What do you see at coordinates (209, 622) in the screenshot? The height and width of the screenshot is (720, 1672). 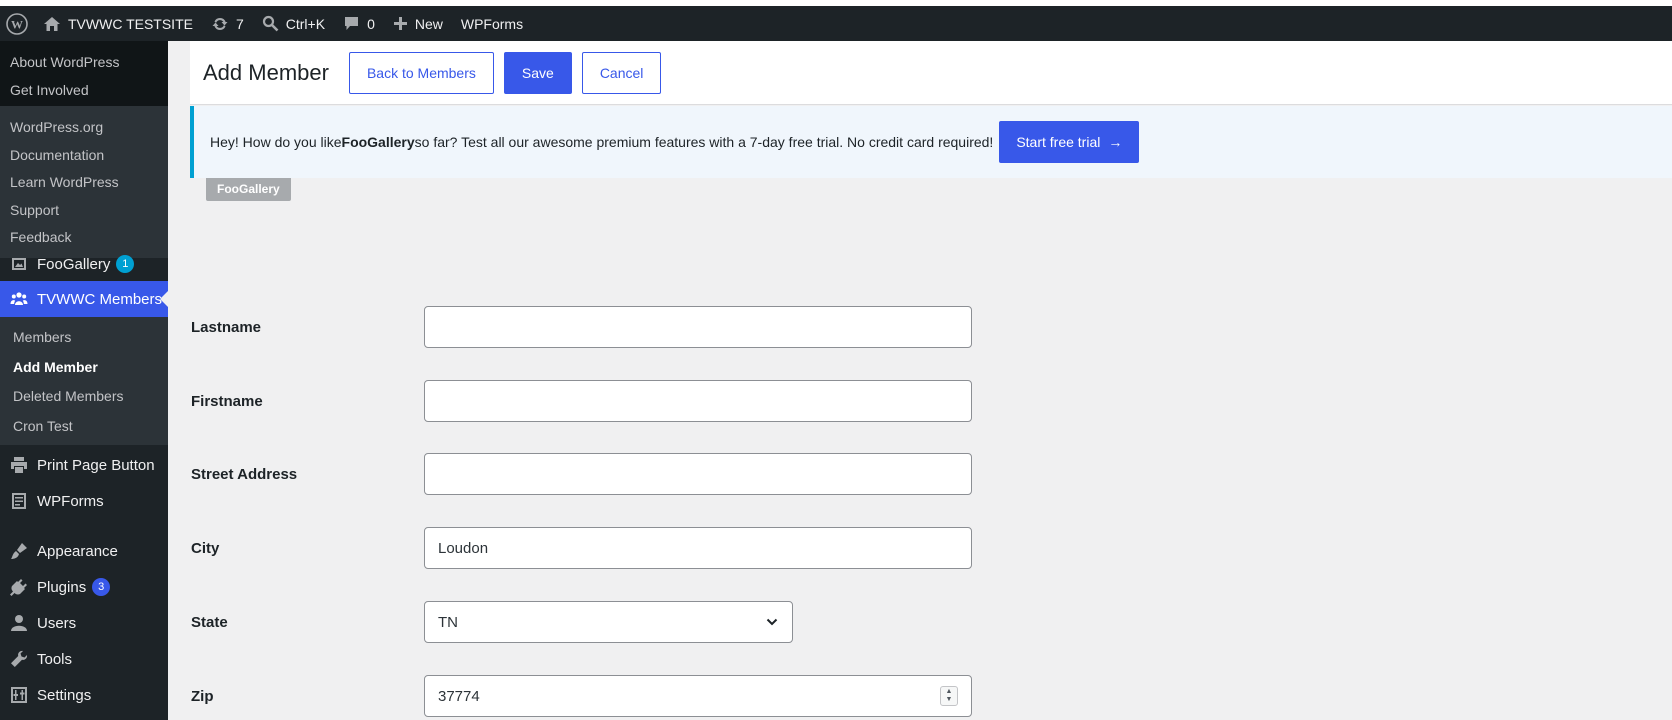 I see `state-label: State` at bounding box center [209, 622].